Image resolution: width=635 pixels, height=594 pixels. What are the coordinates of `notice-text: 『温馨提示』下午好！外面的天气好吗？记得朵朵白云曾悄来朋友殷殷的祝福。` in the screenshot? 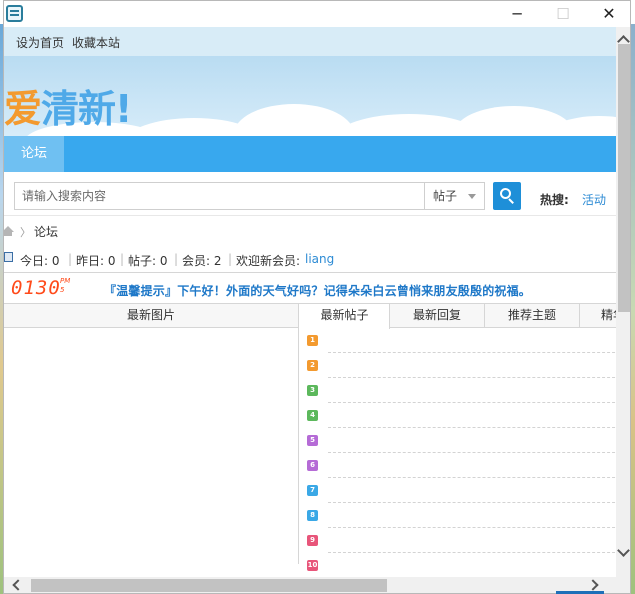 It's located at (318, 291).